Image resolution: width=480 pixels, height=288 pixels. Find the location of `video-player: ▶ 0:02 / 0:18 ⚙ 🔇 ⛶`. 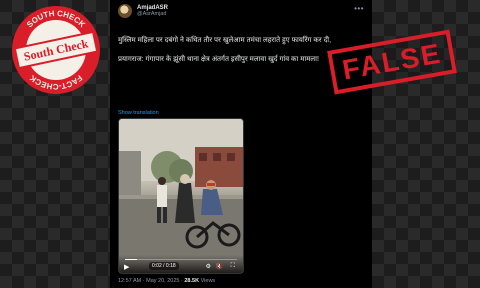

video-player: ▶ 0:02 / 0:18 ⚙ 🔇 ⛶ is located at coordinates (181, 196).